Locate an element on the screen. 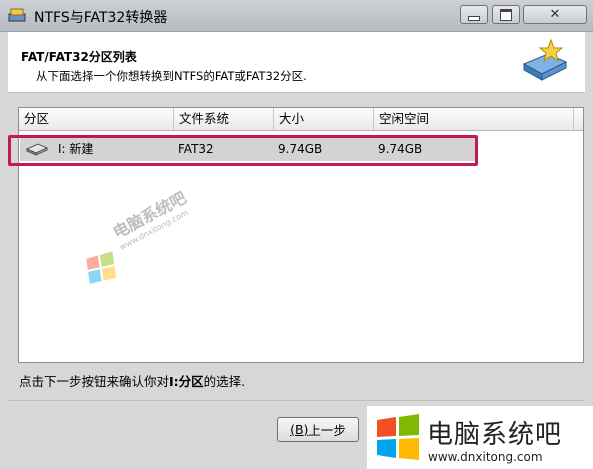  logo-url: www.dnxitong.com is located at coordinates (485, 457).